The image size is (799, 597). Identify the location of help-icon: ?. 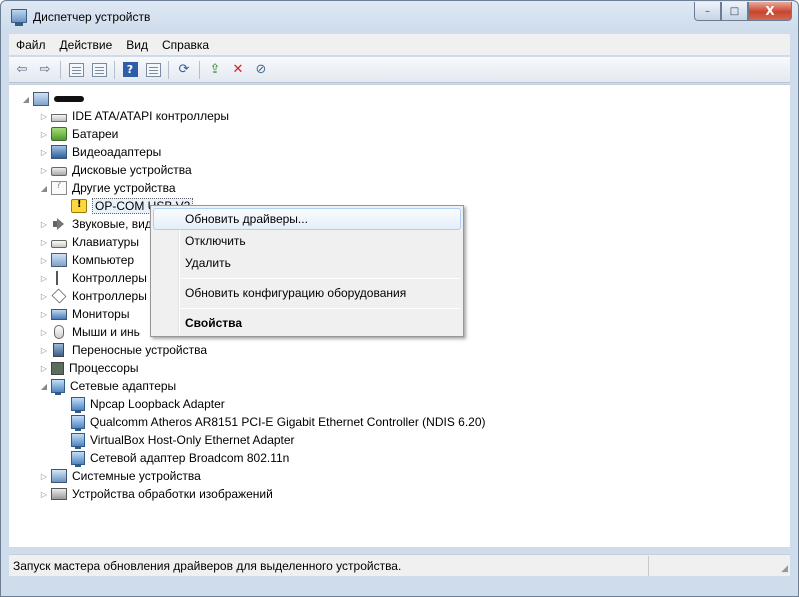
(130, 70).